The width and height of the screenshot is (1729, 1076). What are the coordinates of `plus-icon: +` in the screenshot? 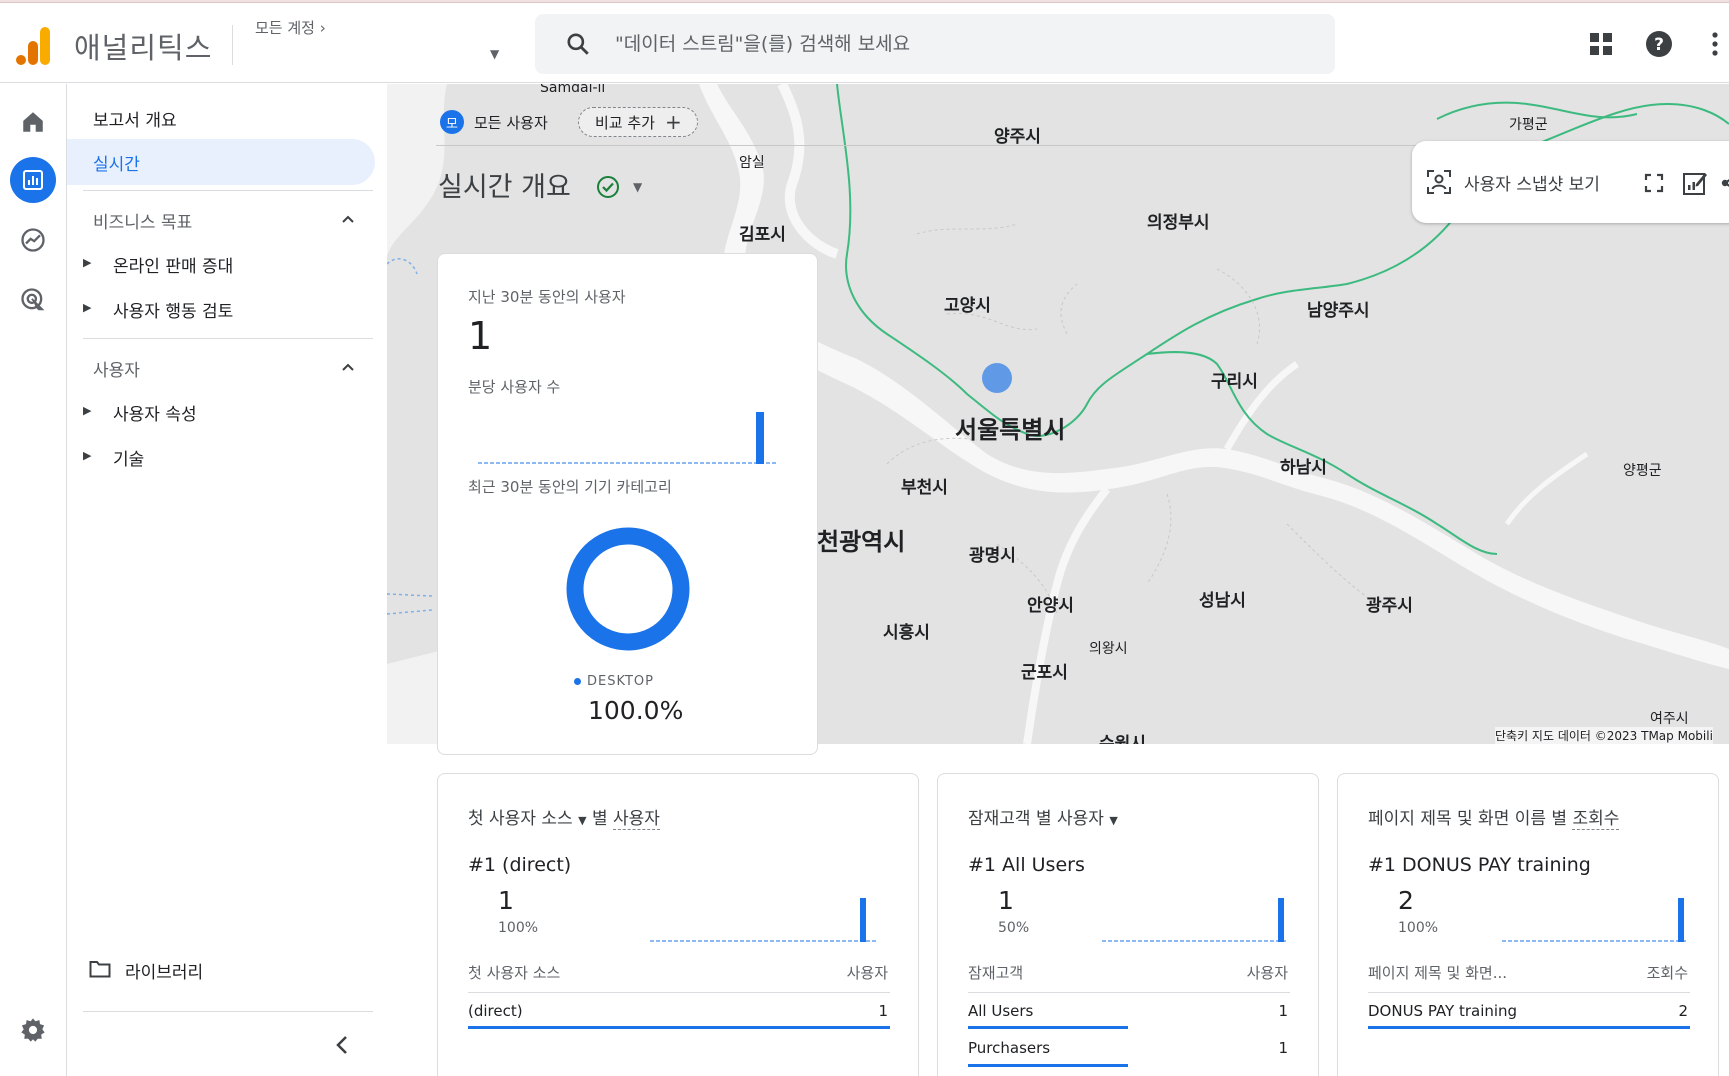 It's located at (673, 122).